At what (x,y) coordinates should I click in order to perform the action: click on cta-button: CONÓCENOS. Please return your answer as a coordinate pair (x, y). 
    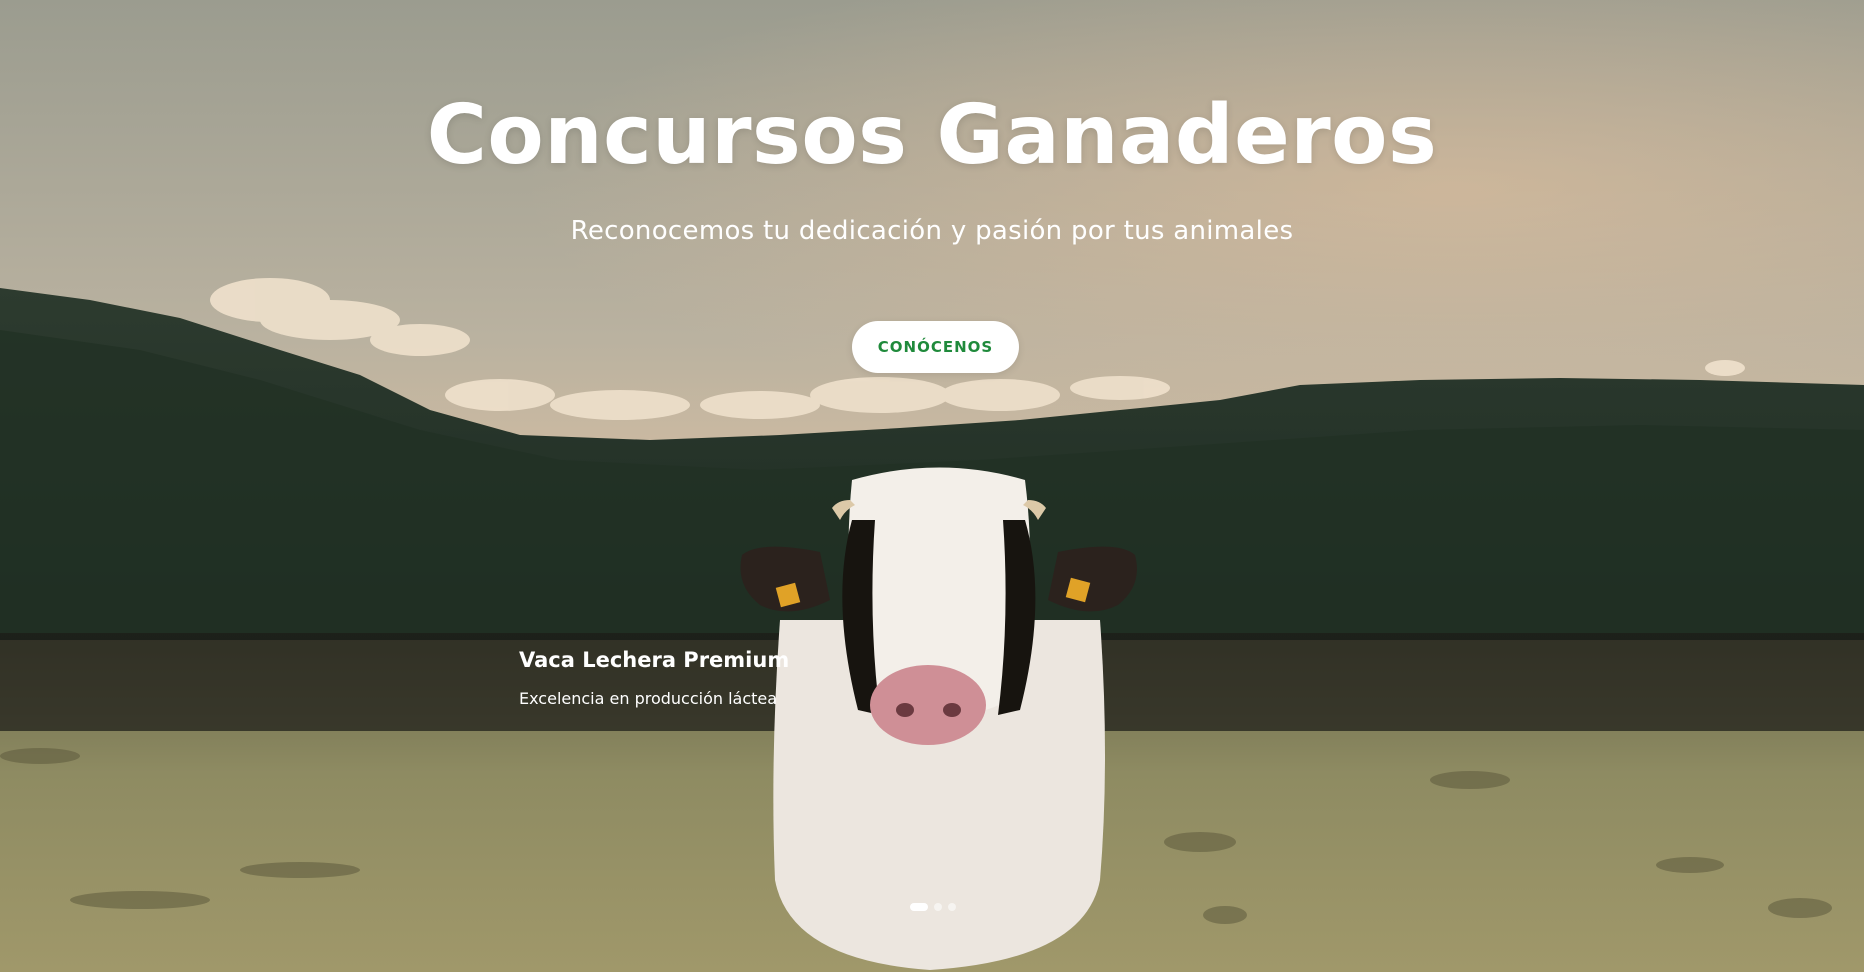
    Looking at the image, I should click on (935, 347).